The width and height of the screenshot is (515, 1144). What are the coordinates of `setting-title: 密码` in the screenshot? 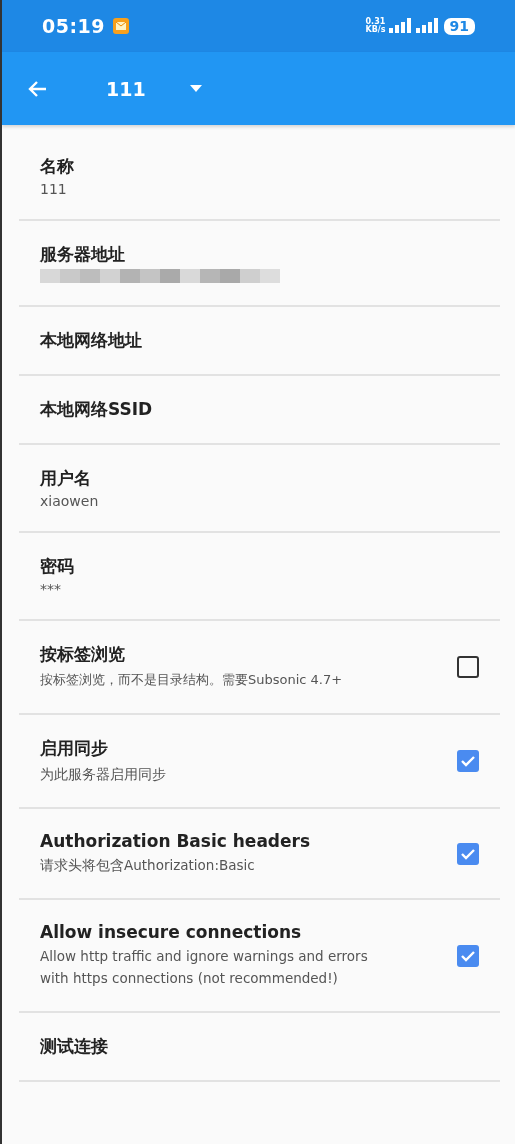 It's located at (57, 566).